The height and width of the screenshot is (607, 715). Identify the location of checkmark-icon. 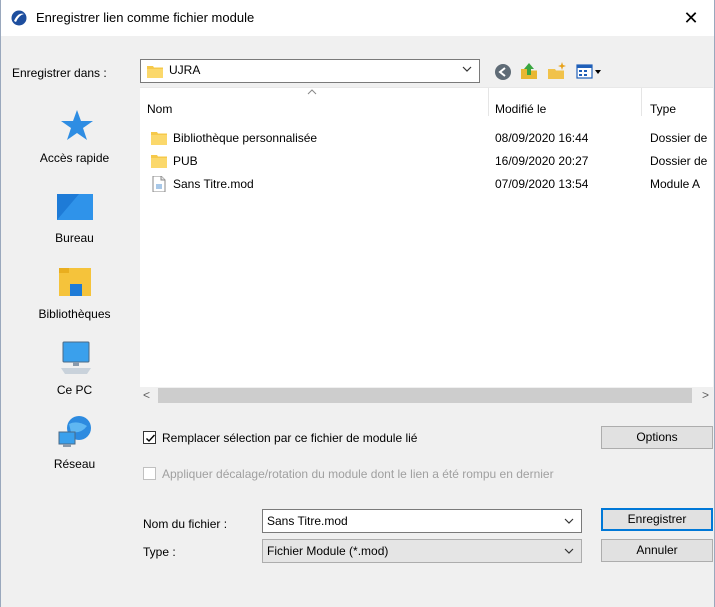
(151, 438).